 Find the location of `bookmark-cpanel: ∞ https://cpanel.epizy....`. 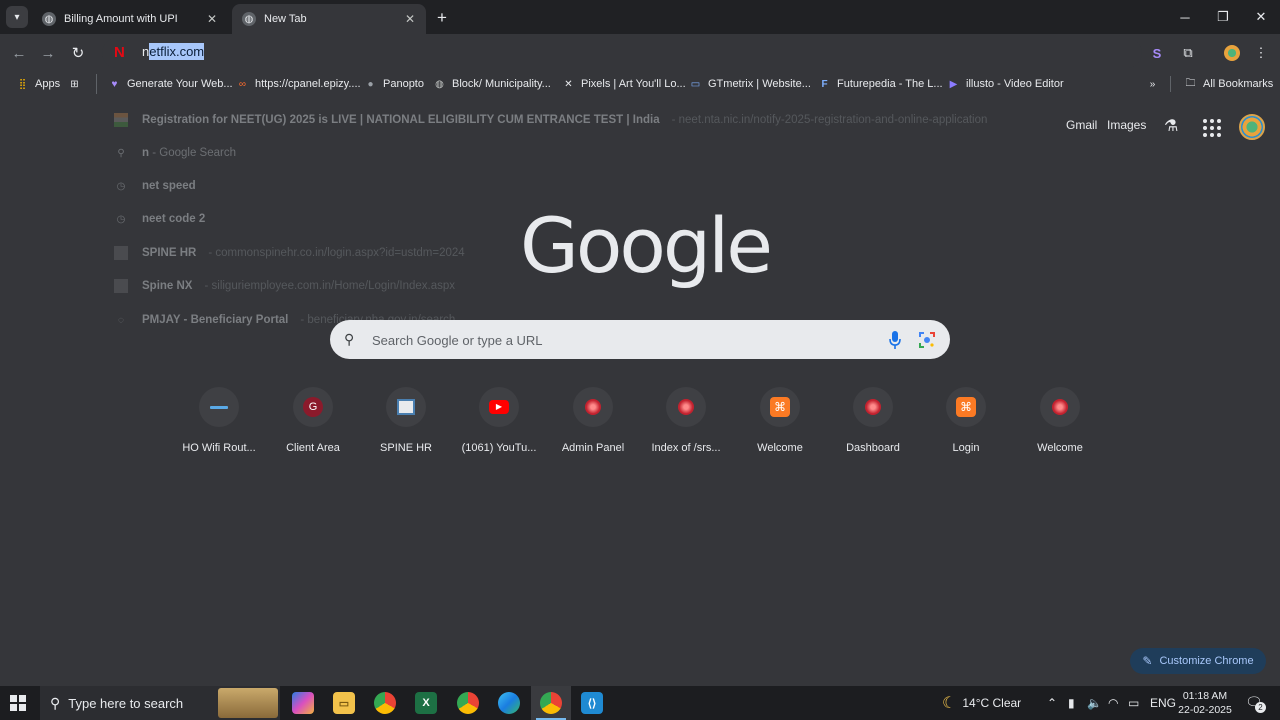

bookmark-cpanel: ∞ https://cpanel.epizy.... is located at coordinates (298, 84).